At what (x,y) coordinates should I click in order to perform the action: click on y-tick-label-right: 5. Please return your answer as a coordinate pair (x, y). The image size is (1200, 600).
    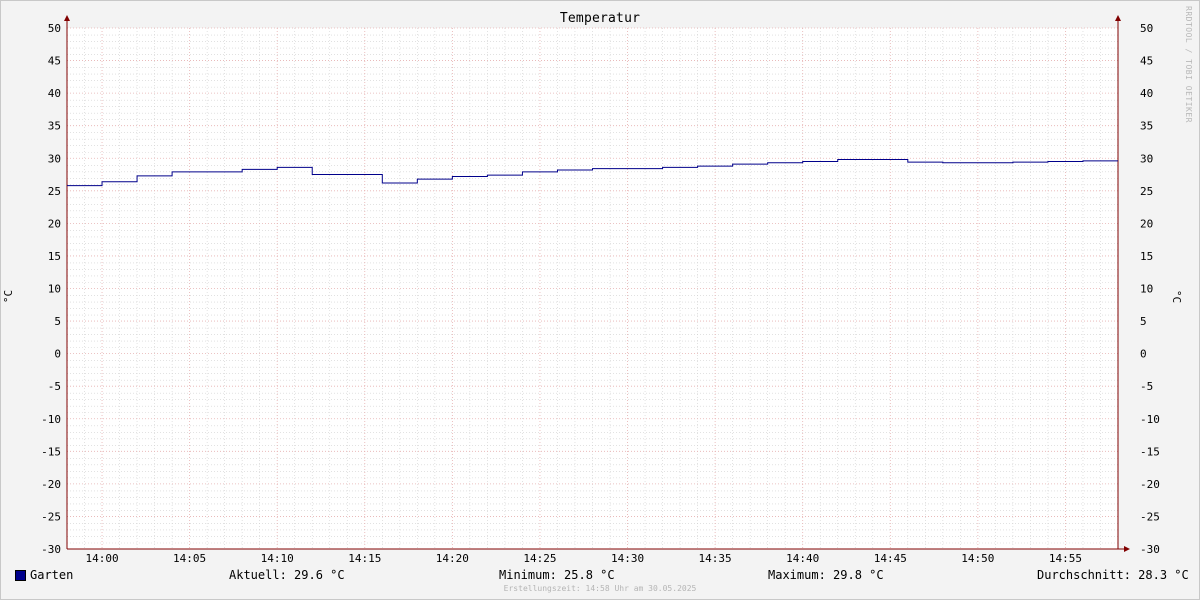
    Looking at the image, I should click on (1143, 321).